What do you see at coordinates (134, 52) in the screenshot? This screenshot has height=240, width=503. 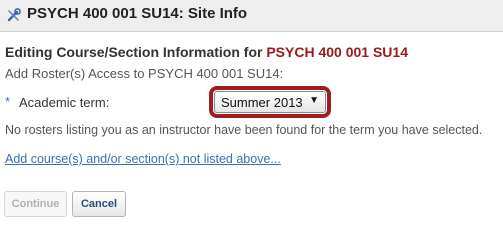 I see `heading-prefix: Editing Course/Section Information for` at bounding box center [134, 52].